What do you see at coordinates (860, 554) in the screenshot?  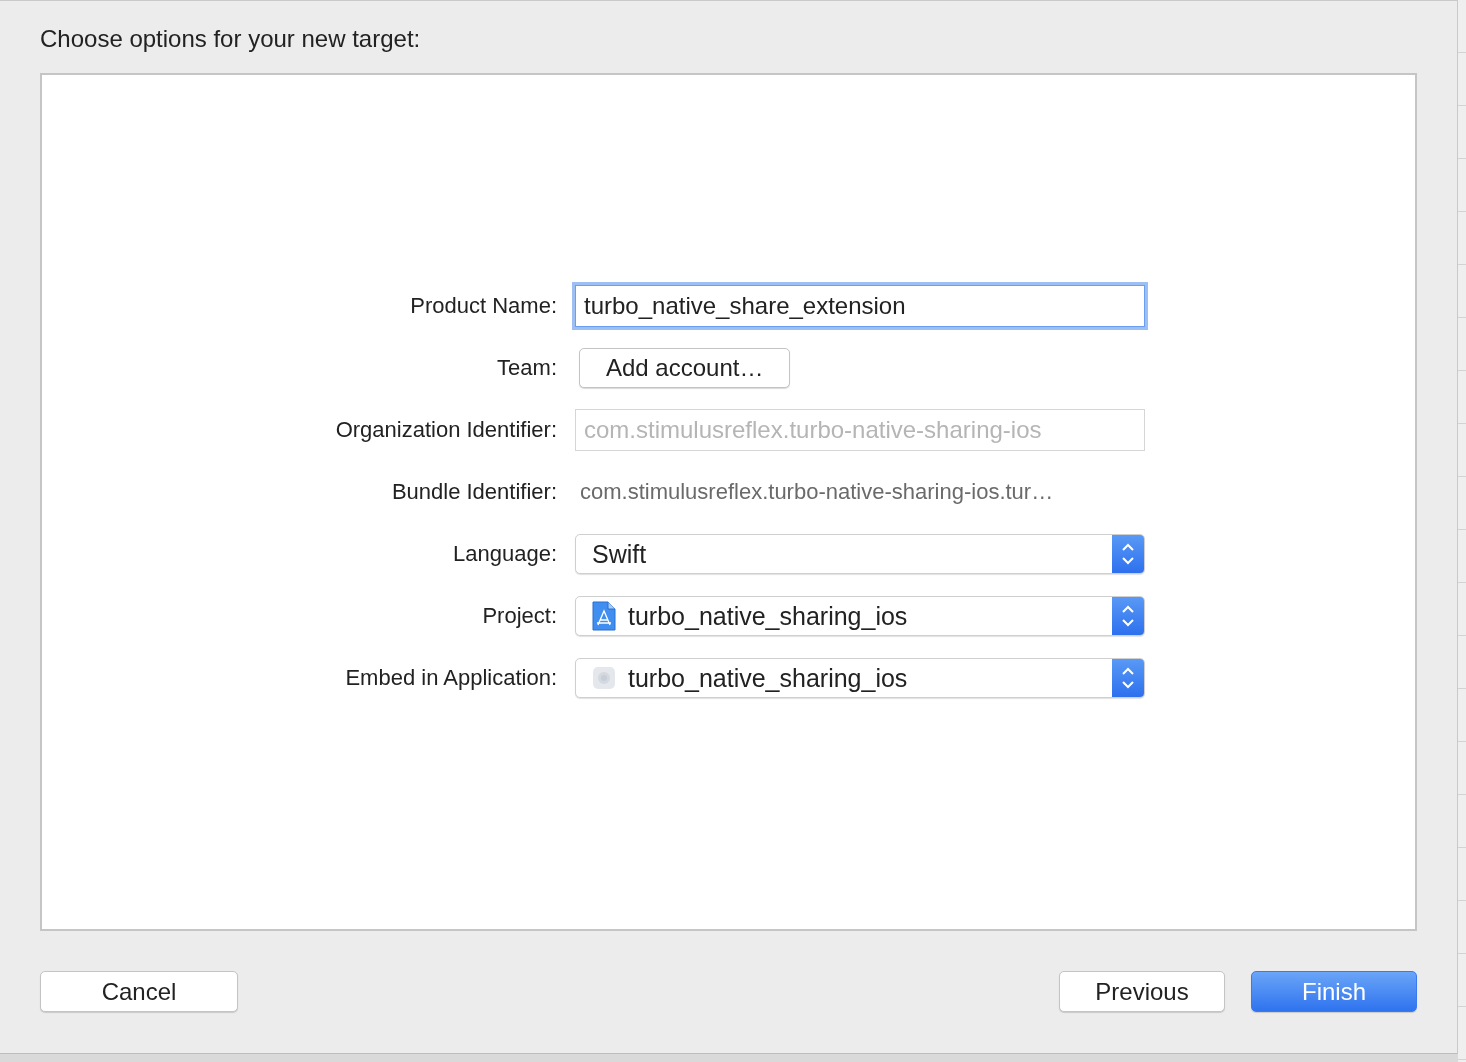 I see `popup-button: Swift` at bounding box center [860, 554].